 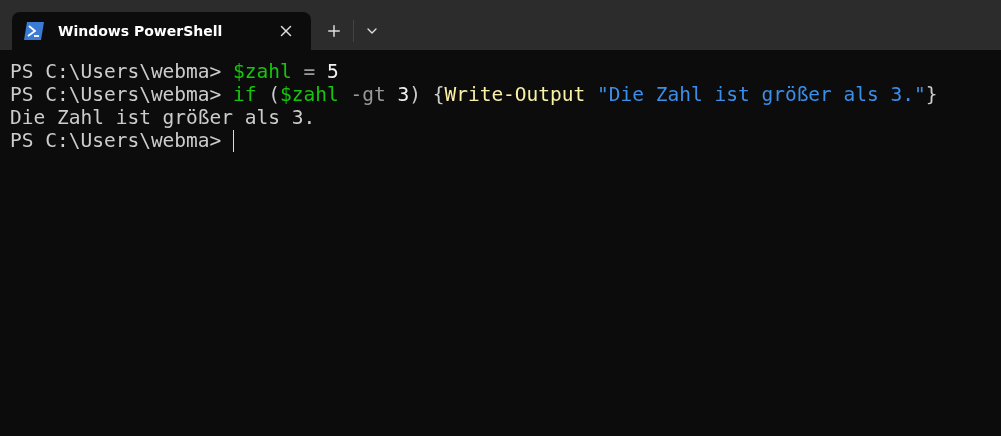 I want to click on terminal-line: PS C:\Users\webma> if ($zahl -gt 3) {Write-Output "Die Zahl ist größer als 3."}, so click(x=474, y=94).